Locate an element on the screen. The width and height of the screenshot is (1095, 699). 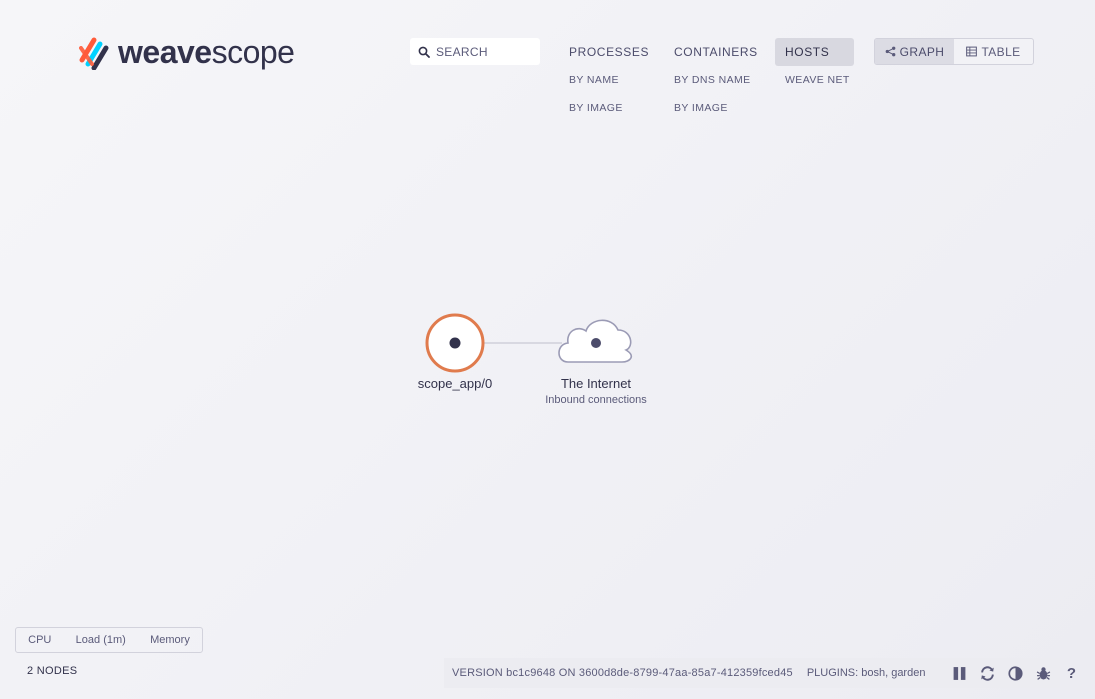
topology-containers: CONTAINERS BY DNS NAME BY IMAGE is located at coordinates (716, 80).